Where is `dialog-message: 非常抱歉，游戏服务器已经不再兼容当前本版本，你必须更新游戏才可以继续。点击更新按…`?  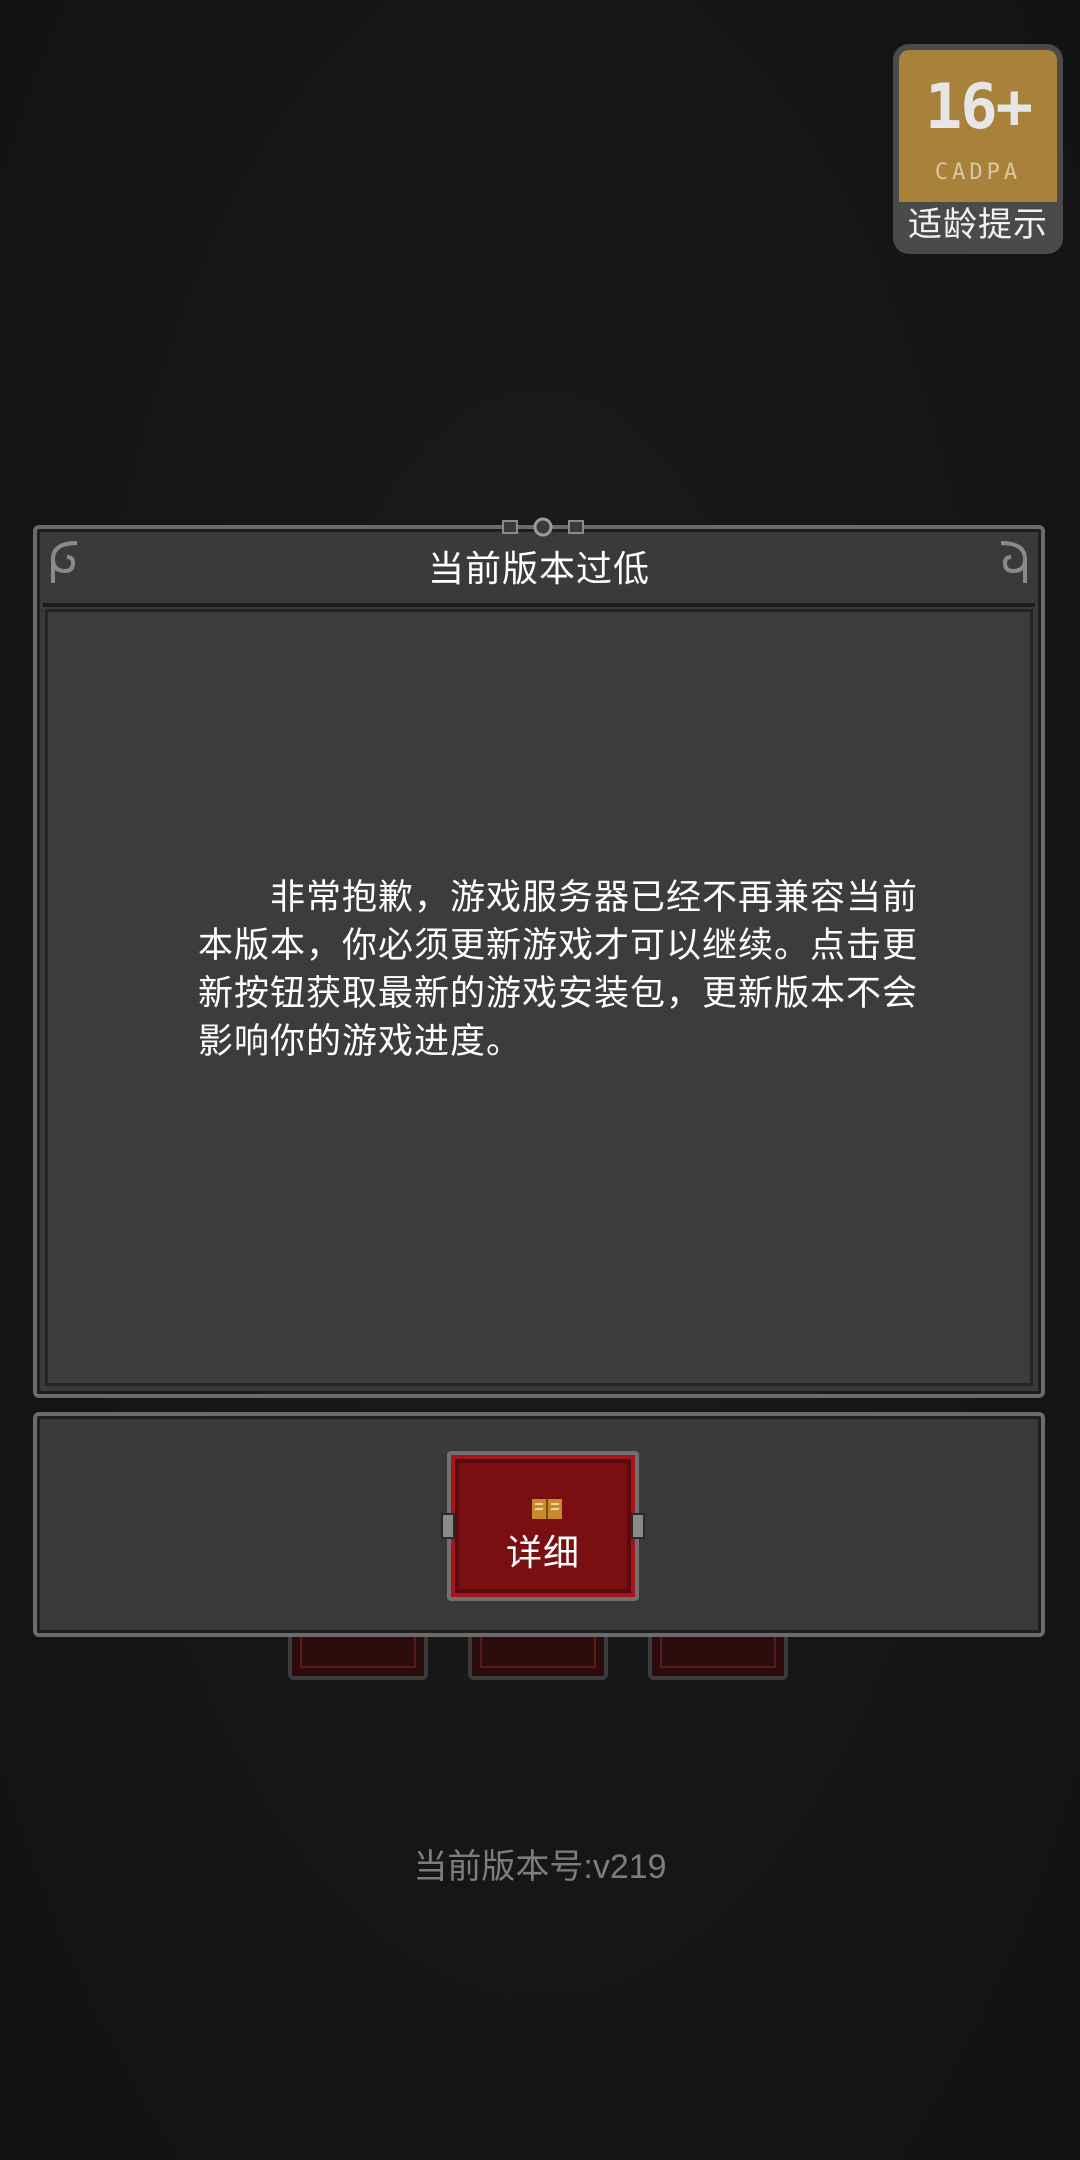 dialog-message: 非常抱歉，游戏服务器已经不再兼容当前本版本，你必须更新游戏才可以继续。点击更新按… is located at coordinates (558, 970).